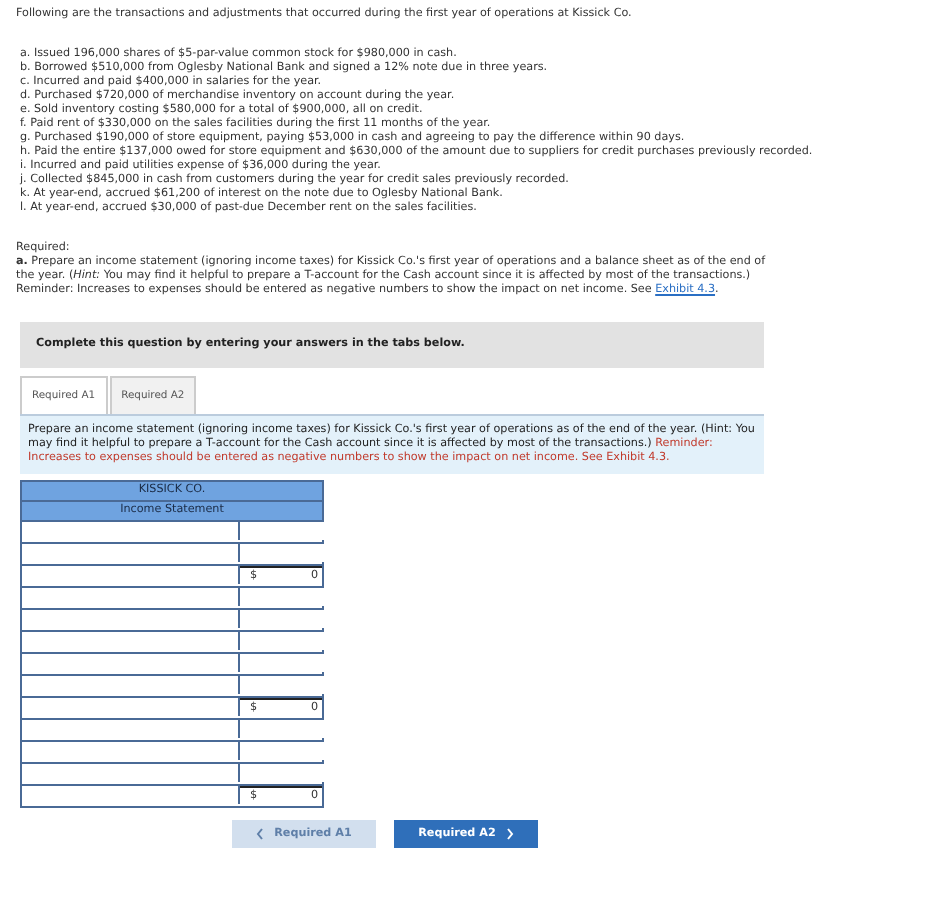  Describe the element at coordinates (260, 834) in the screenshot. I see `chevron-left-icon` at that location.